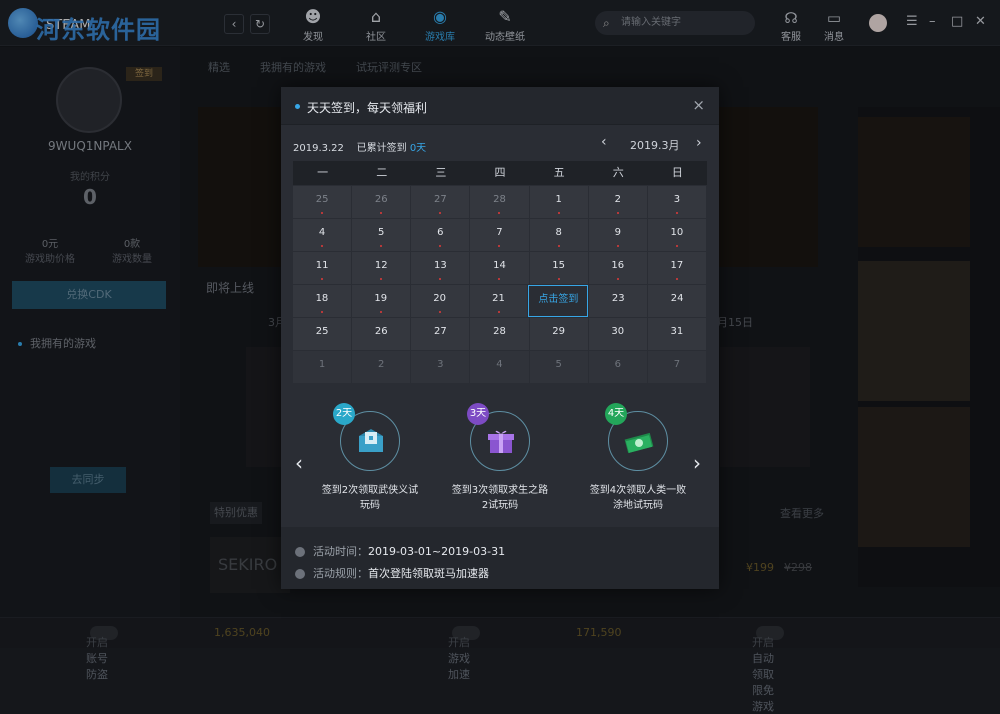 Image resolution: width=1000 pixels, height=714 pixels. I want to click on calendar-day: 27, so click(440, 334).